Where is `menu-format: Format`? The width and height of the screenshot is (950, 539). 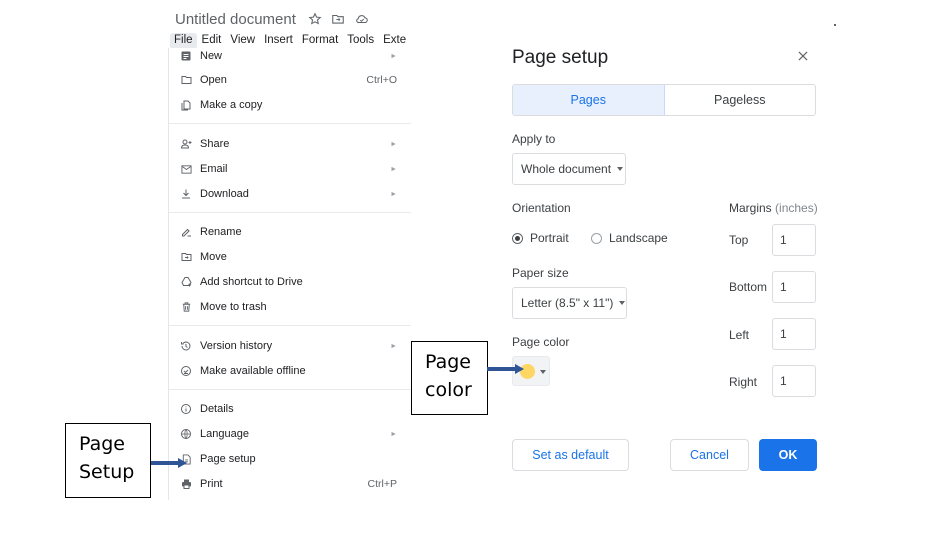 menu-format: Format is located at coordinates (320, 41).